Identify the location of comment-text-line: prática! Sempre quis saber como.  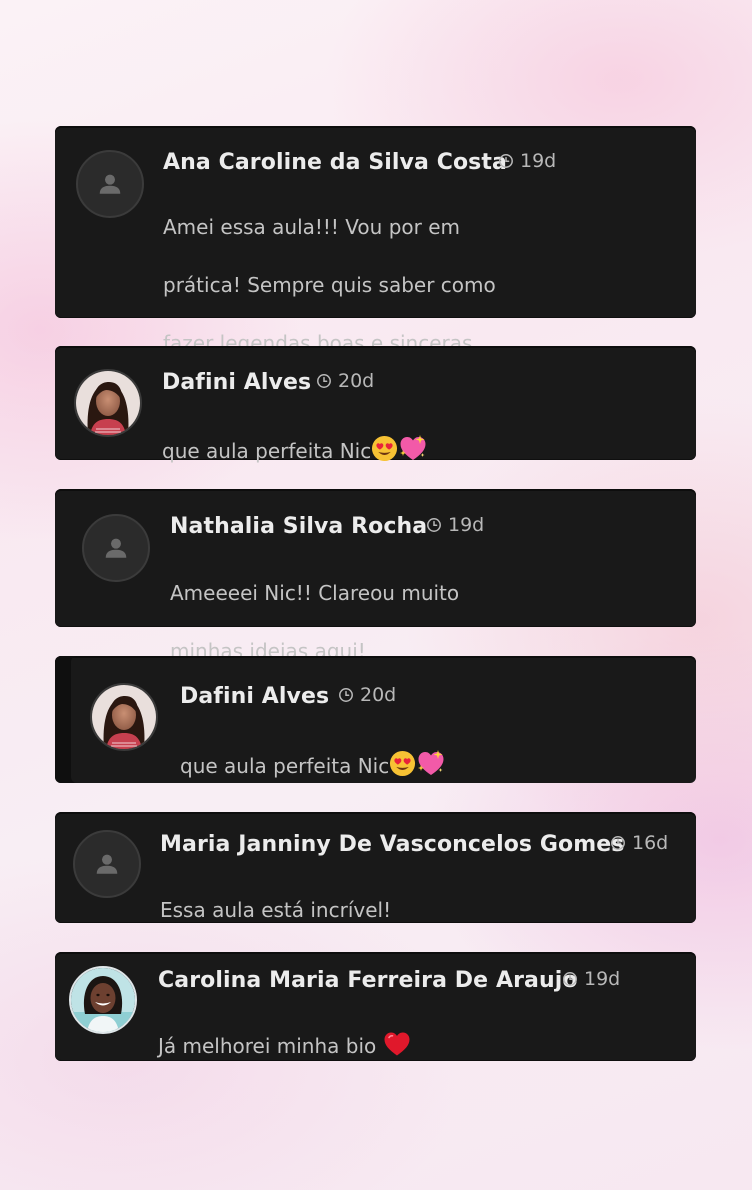
(329, 285).